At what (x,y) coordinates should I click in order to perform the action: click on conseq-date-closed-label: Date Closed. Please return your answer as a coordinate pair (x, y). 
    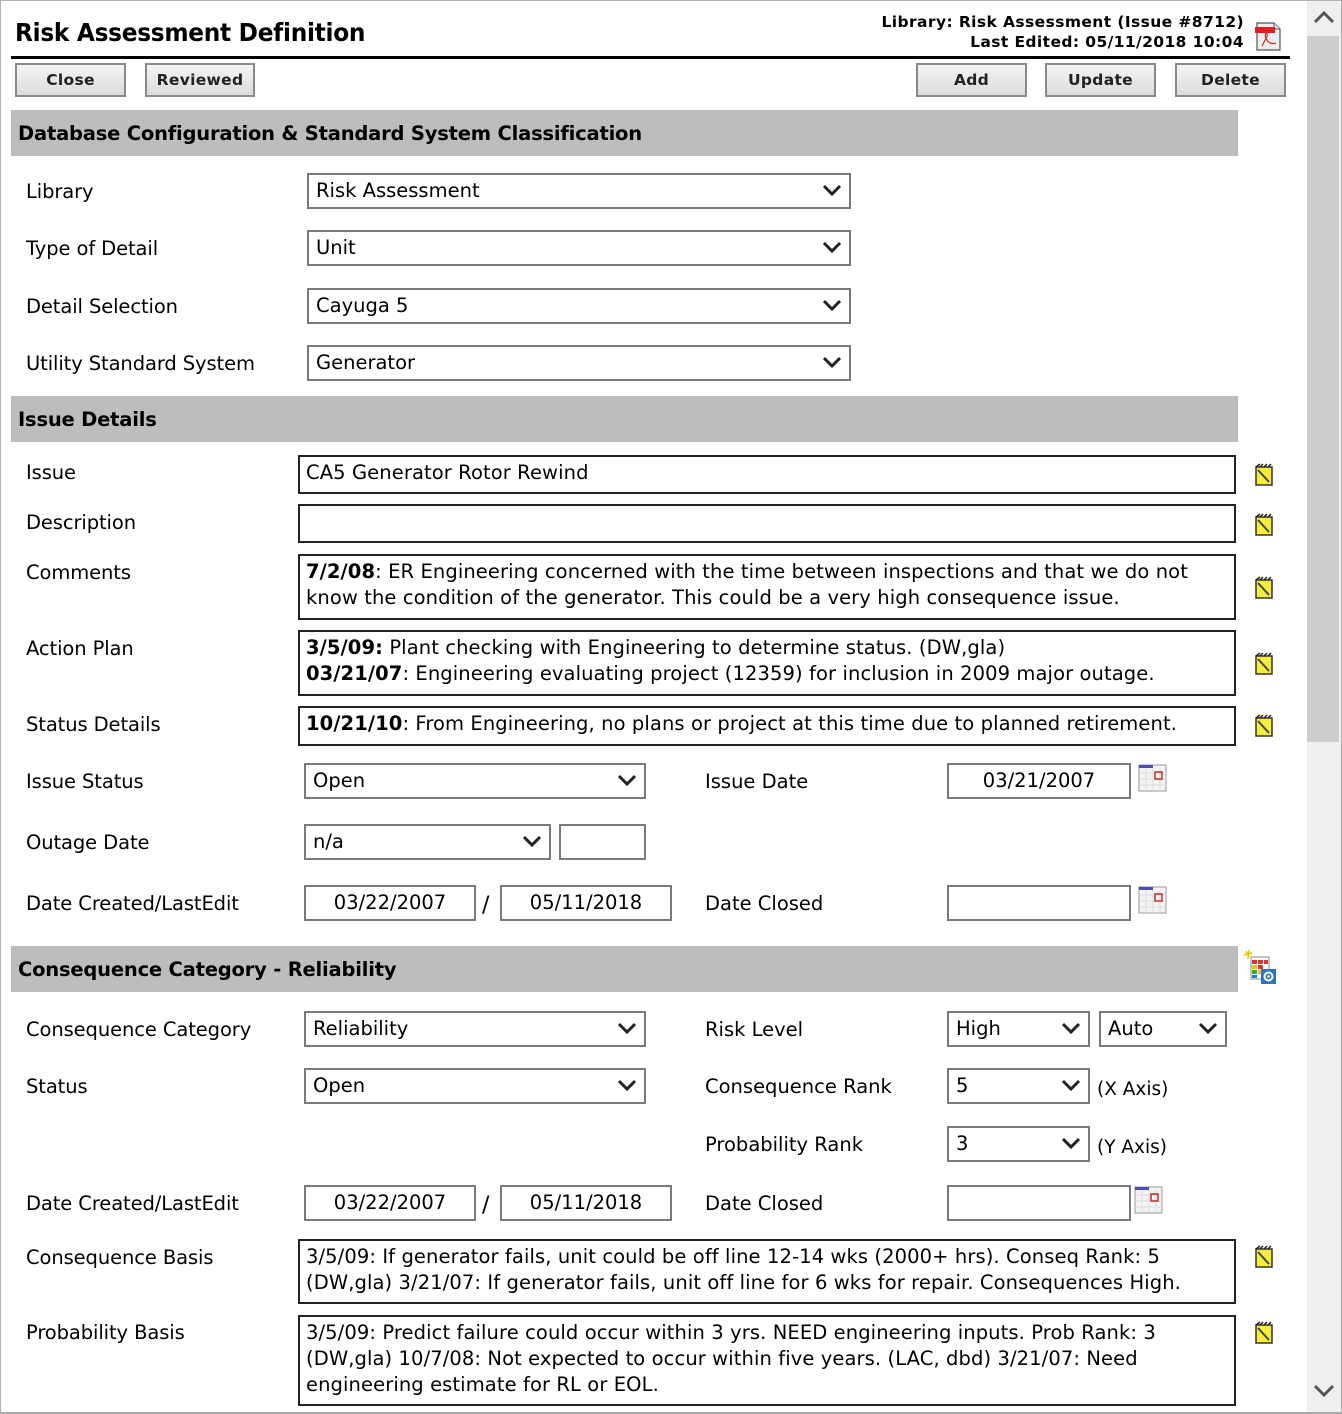
    Looking at the image, I should click on (764, 1203).